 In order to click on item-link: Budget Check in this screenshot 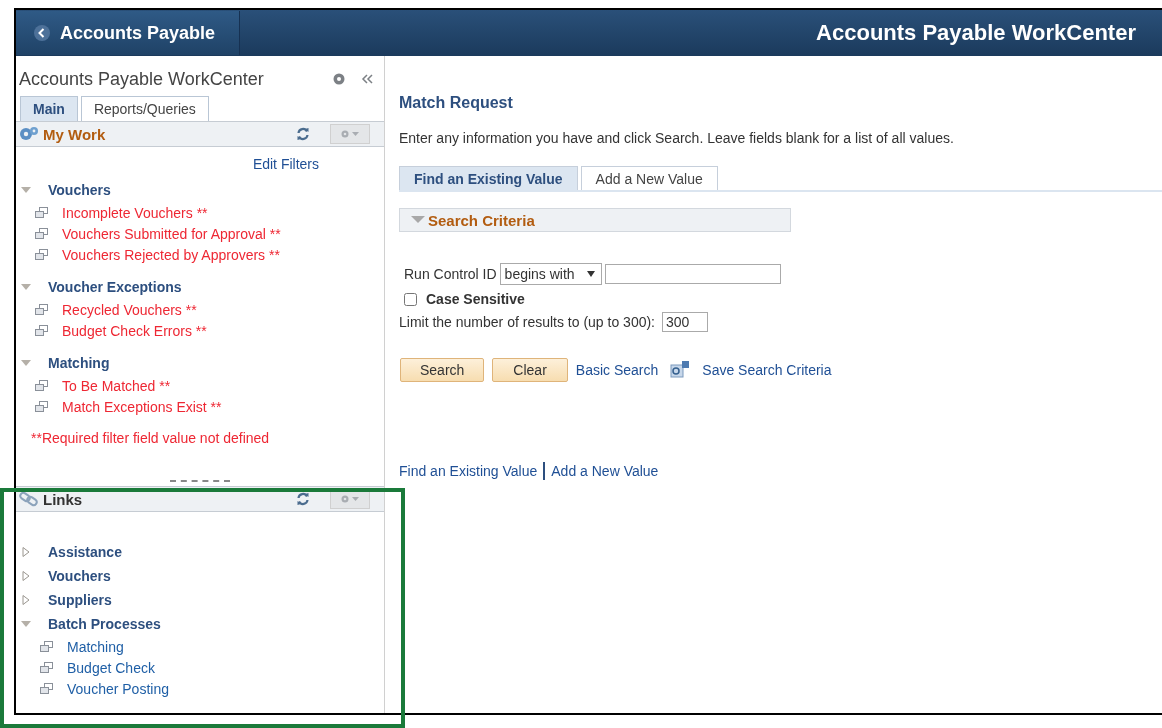, I will do `click(111, 667)`.